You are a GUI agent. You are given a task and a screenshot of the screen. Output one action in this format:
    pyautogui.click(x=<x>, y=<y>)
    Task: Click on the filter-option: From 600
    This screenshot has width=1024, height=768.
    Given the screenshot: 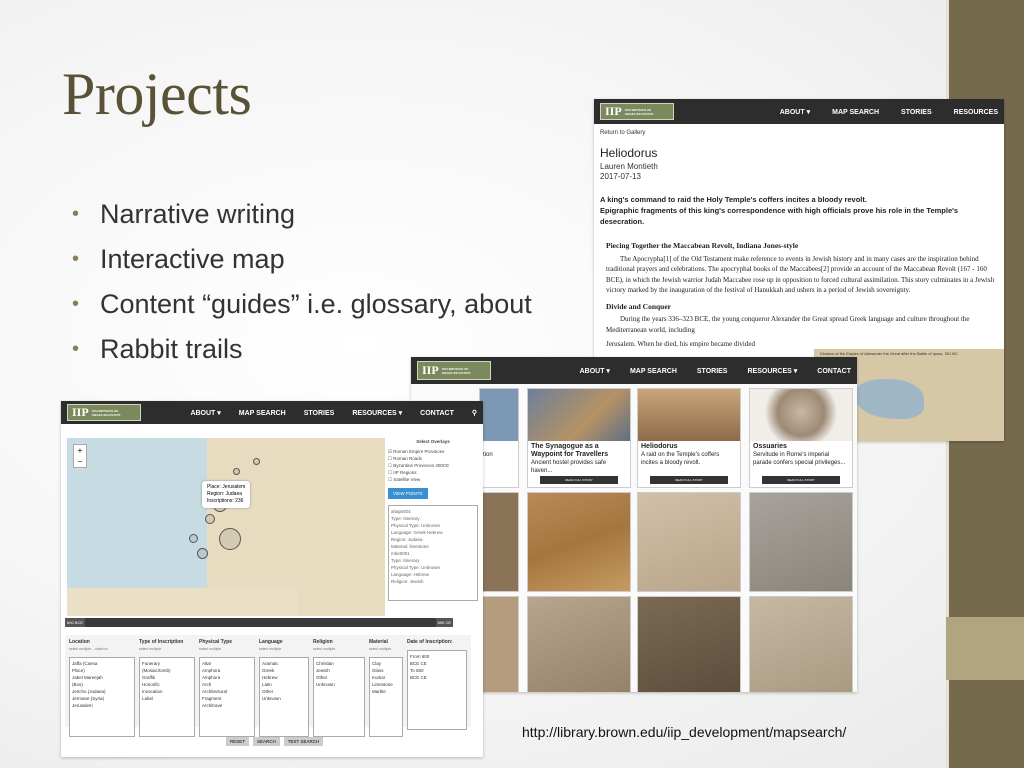 What is the action you would take?
    pyautogui.click(x=437, y=656)
    